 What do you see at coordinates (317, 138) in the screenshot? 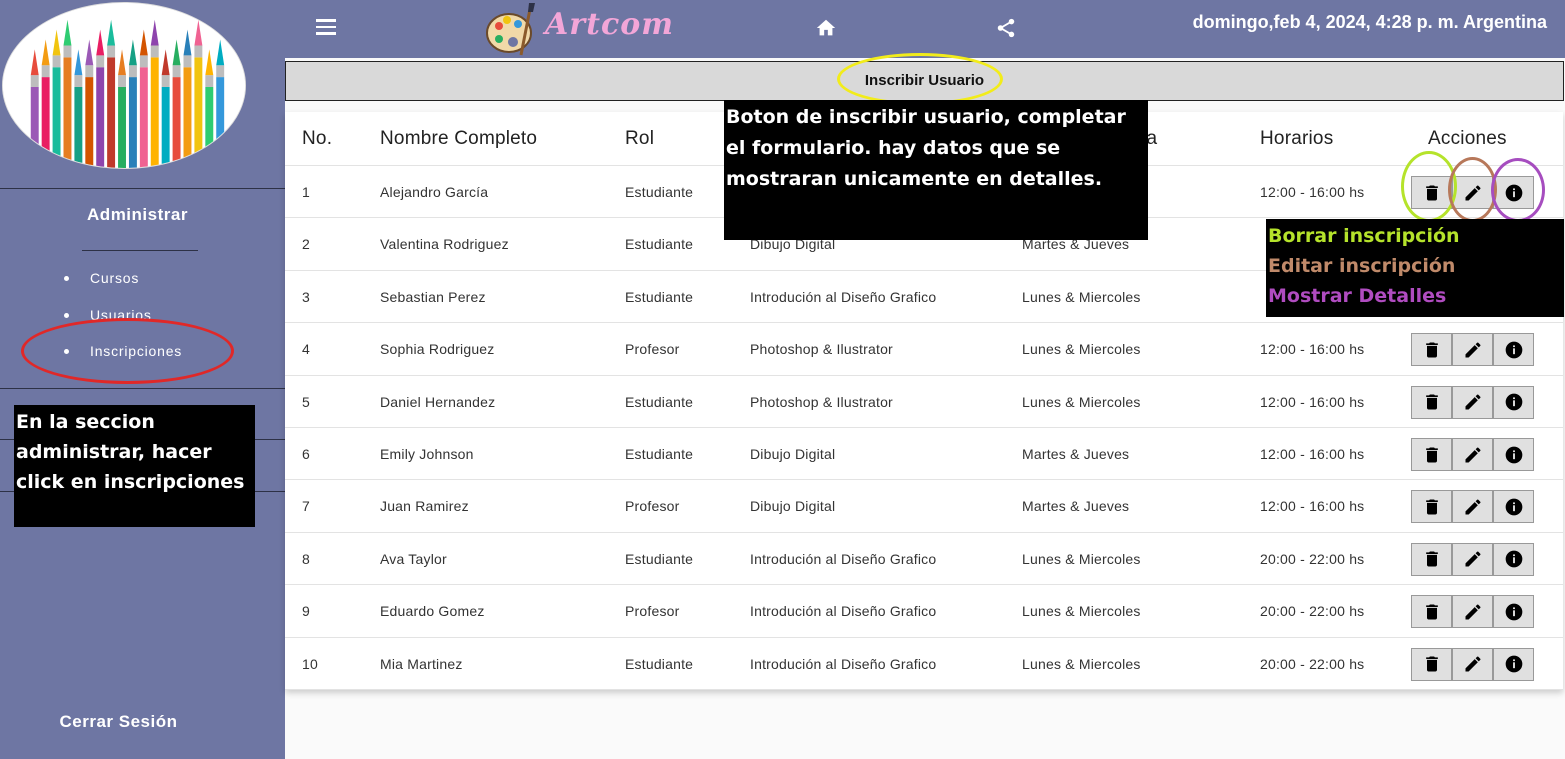
I see `column-header-no: No.` at bounding box center [317, 138].